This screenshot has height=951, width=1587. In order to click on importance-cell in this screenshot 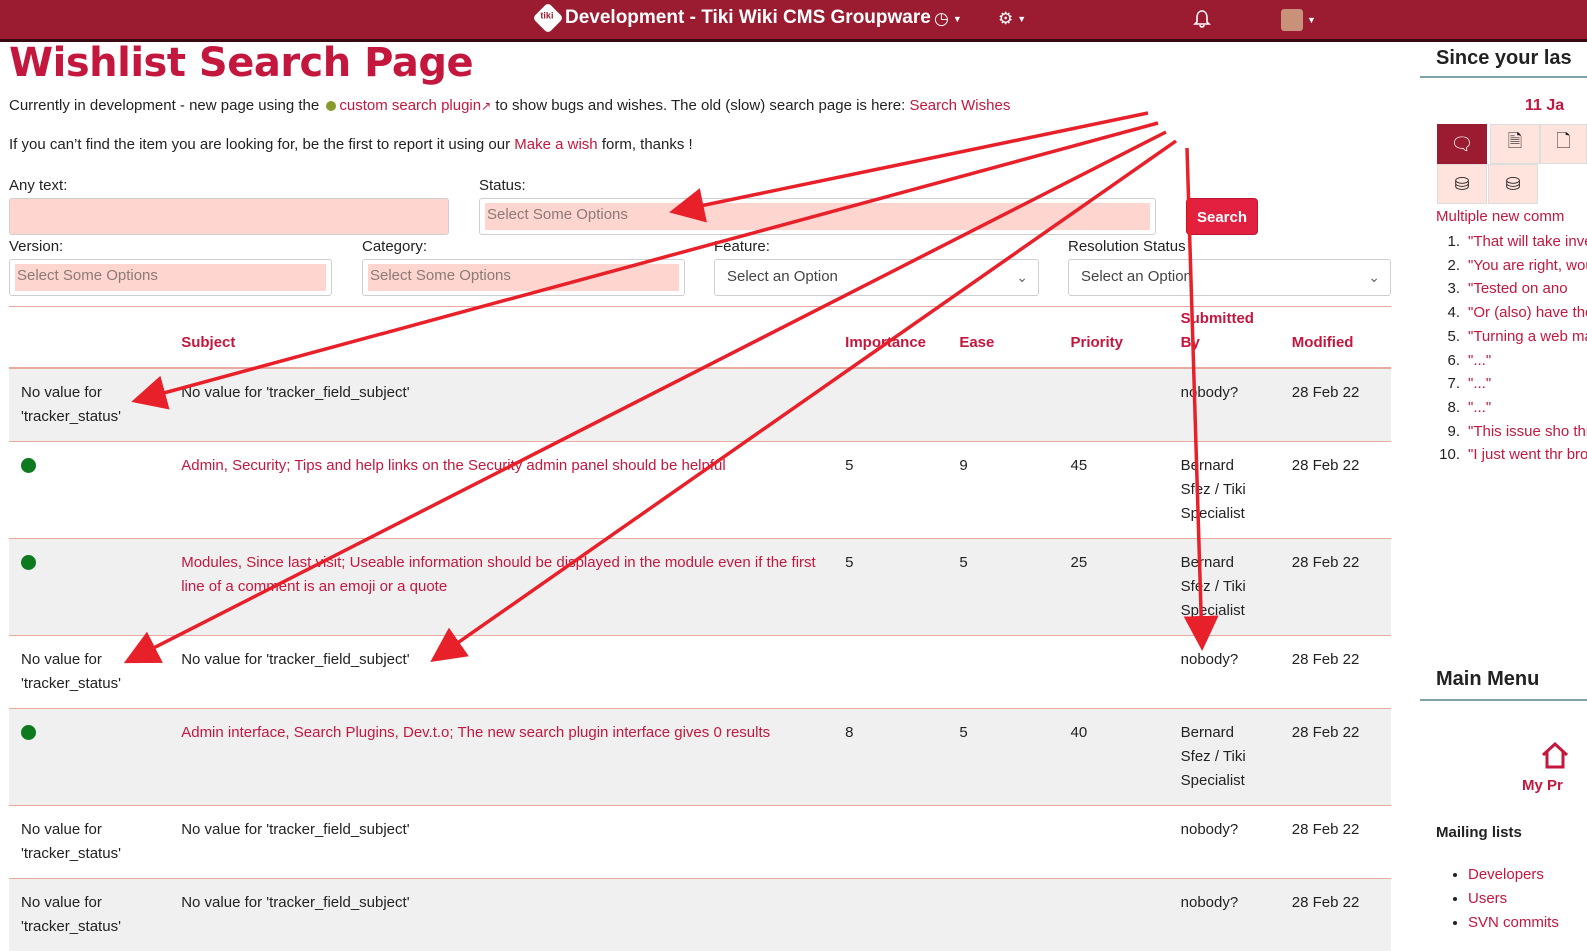, I will do `click(890, 404)`.